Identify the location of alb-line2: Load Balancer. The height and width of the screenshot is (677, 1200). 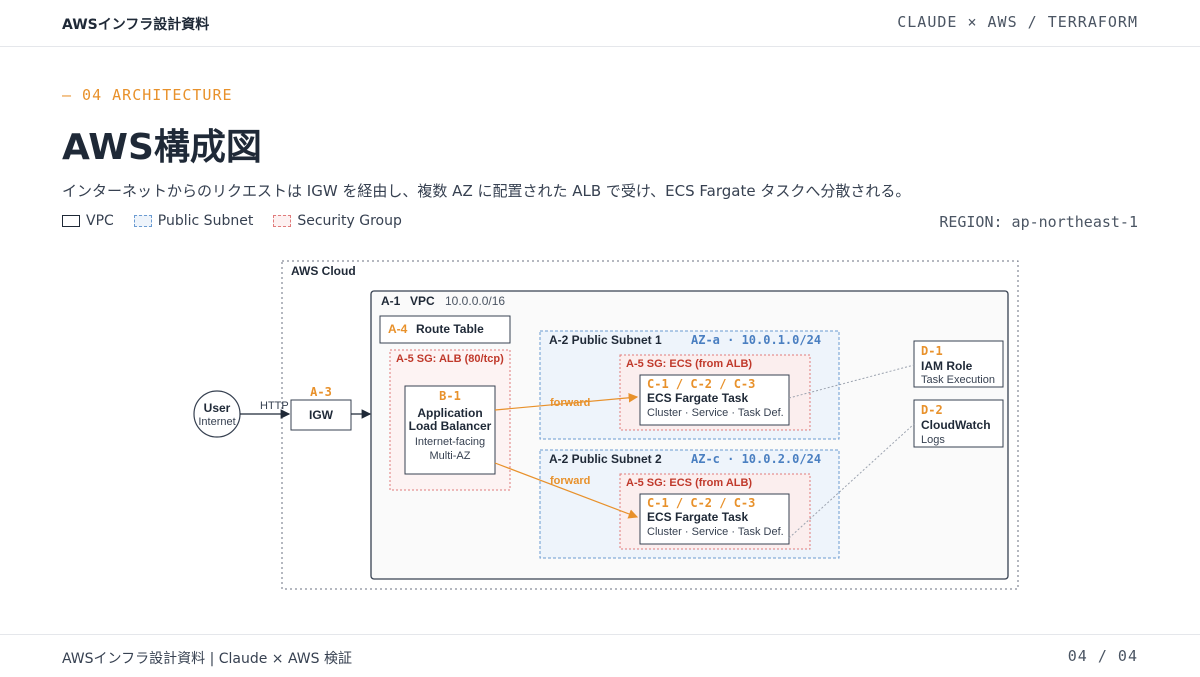
(450, 426).